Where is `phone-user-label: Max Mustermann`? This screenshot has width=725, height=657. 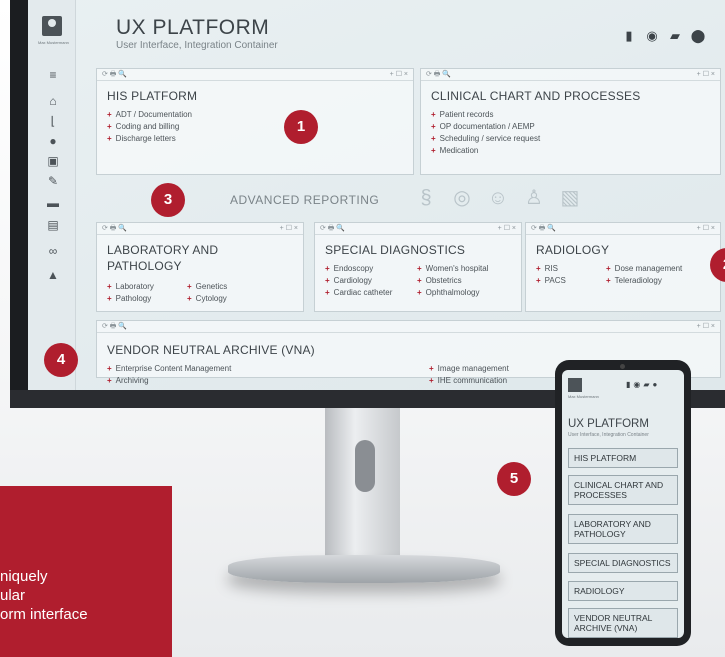
phone-user-label: Max Mustermann is located at coordinates (583, 396).